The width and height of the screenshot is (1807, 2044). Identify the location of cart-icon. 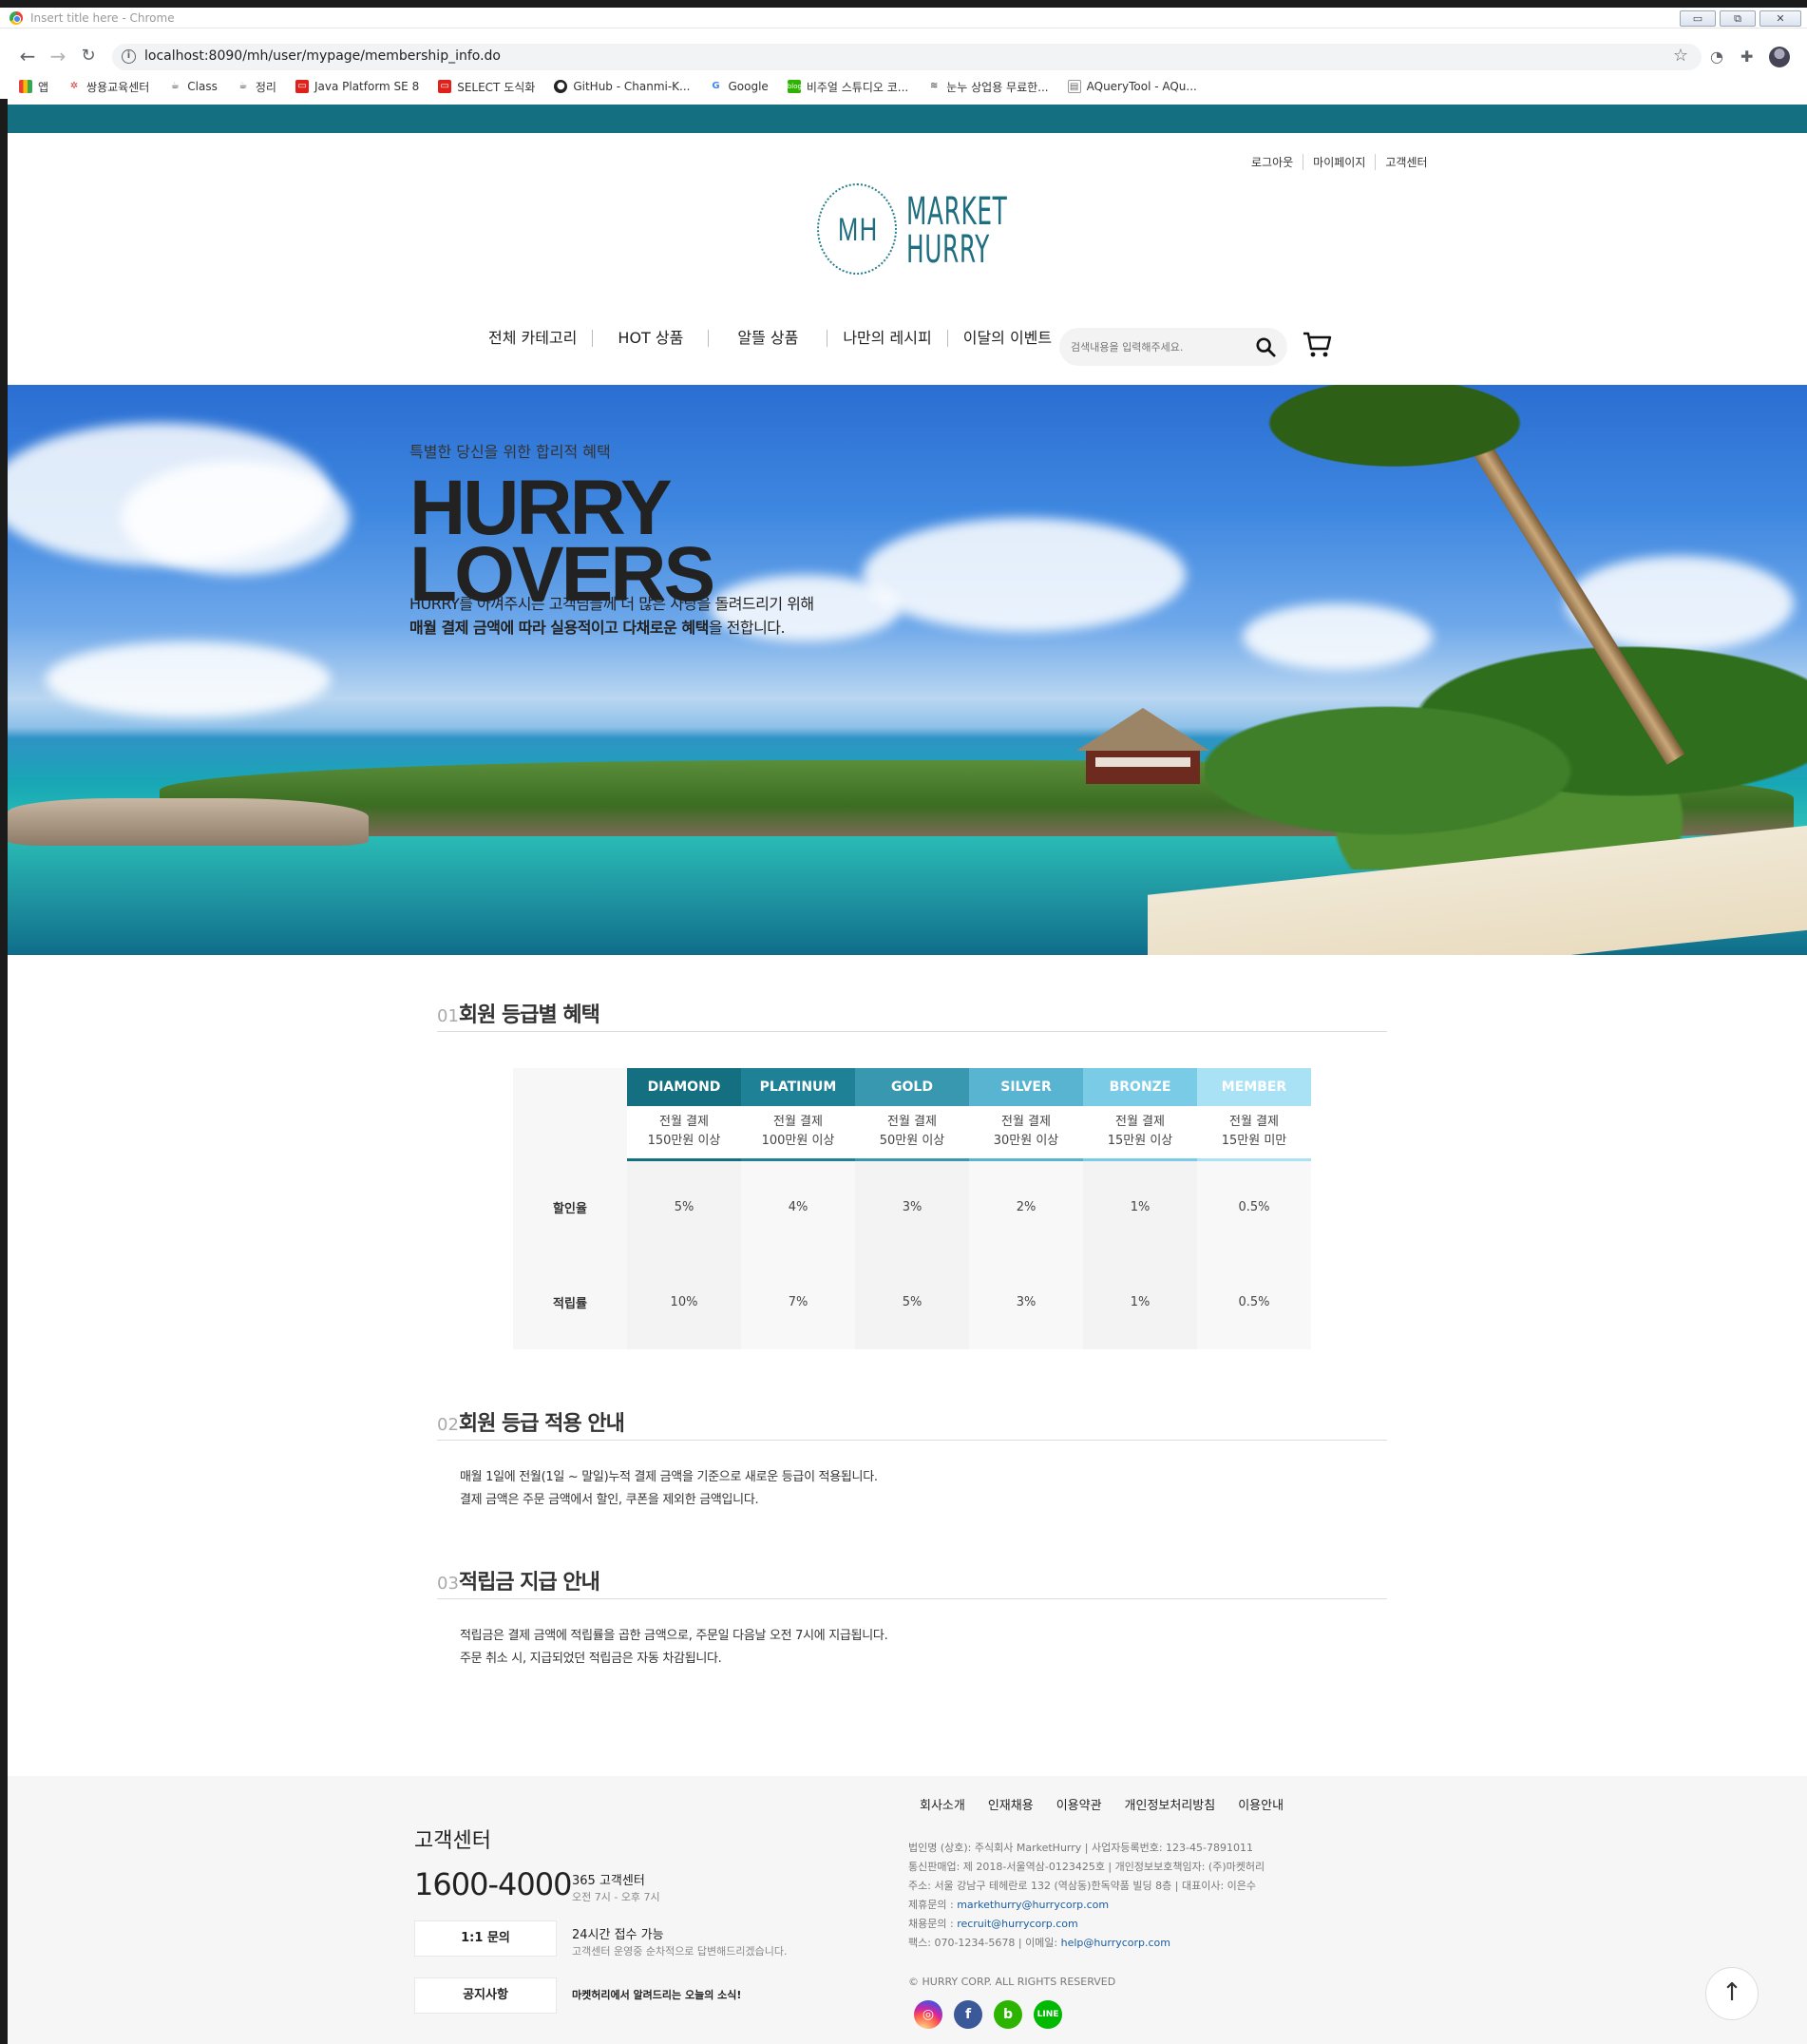
(1317, 344).